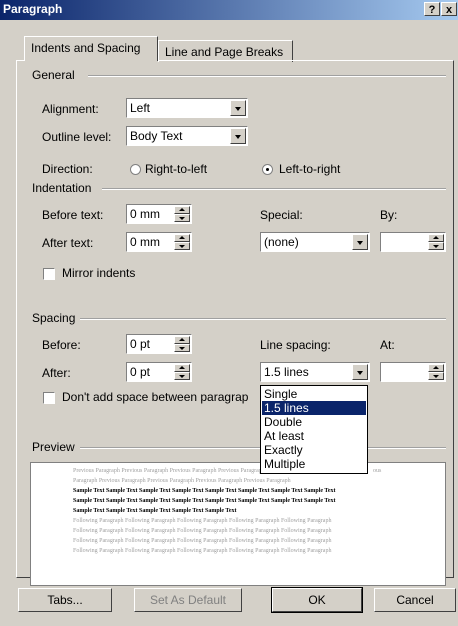 This screenshot has width=458, height=626. I want to click on tab-line-and-page-breaks: Line and Page Breaks, so click(225, 51).